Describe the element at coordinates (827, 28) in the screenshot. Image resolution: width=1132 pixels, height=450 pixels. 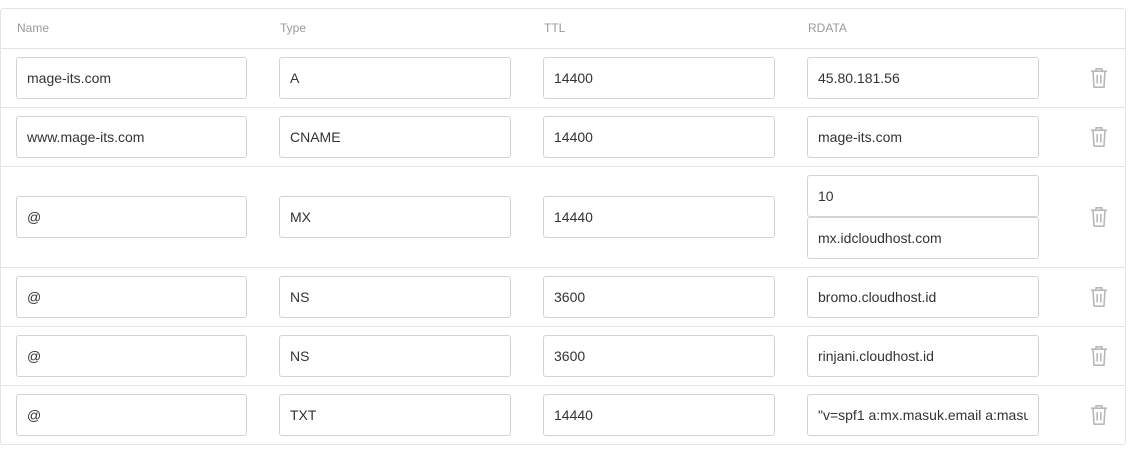
I see `column-header-rdata: RDATA` at that location.